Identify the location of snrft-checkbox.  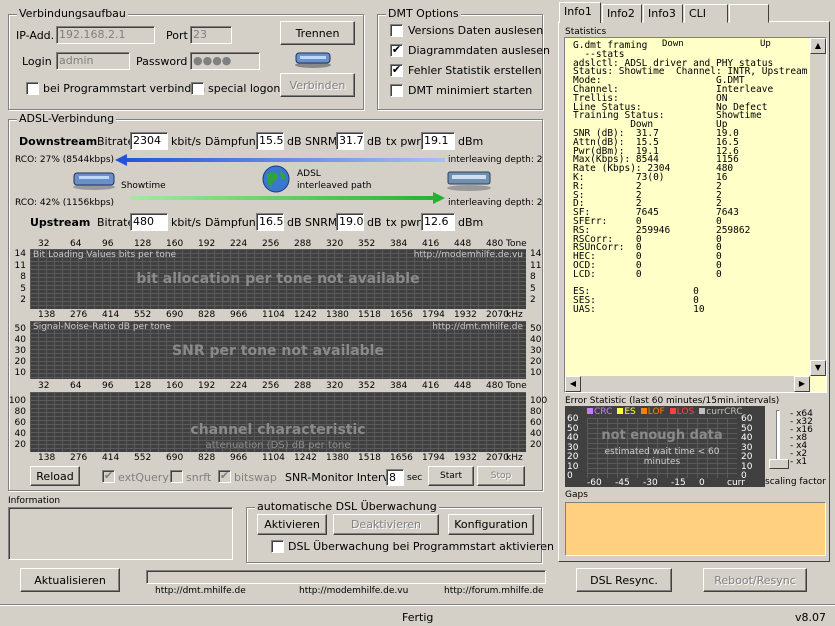
(176, 476).